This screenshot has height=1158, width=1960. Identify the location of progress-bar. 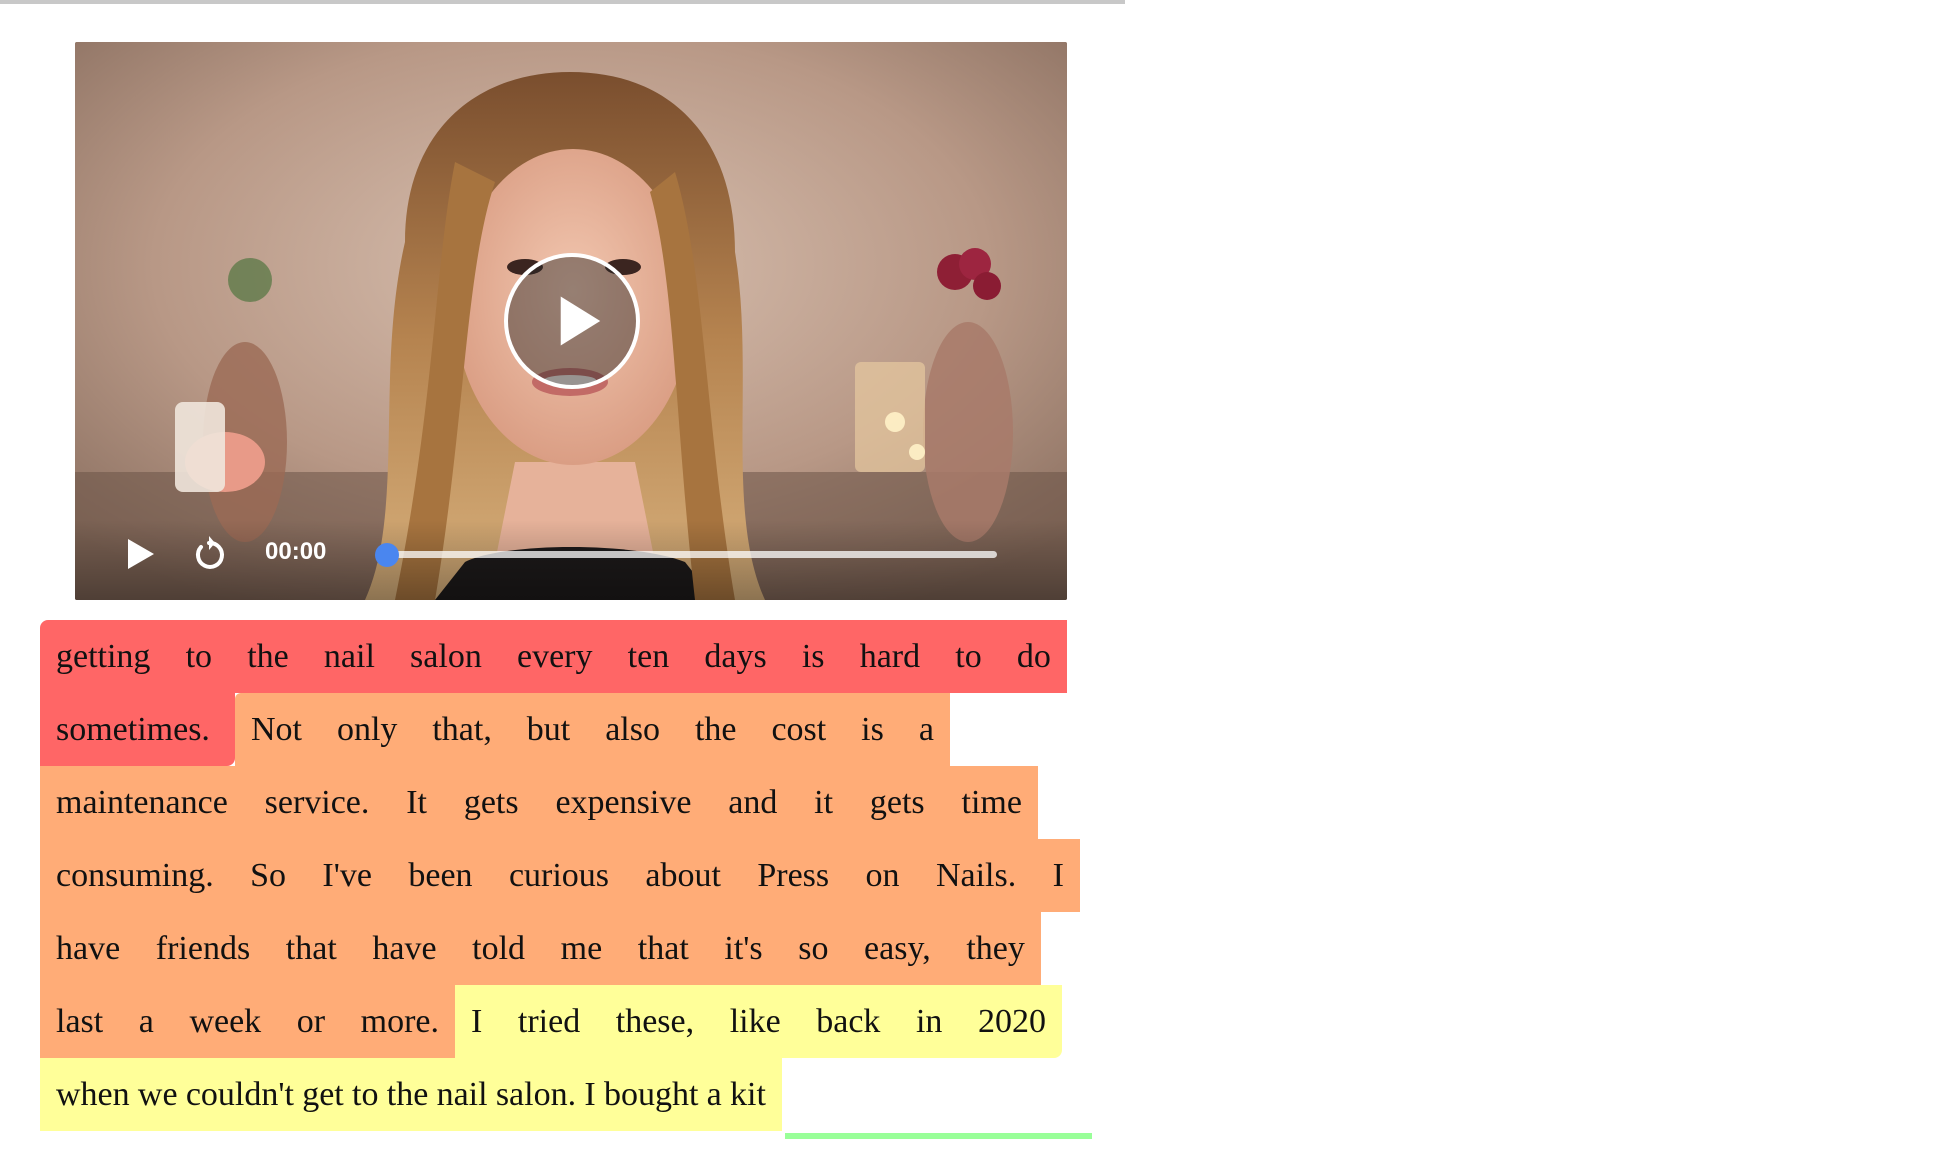
(686, 554).